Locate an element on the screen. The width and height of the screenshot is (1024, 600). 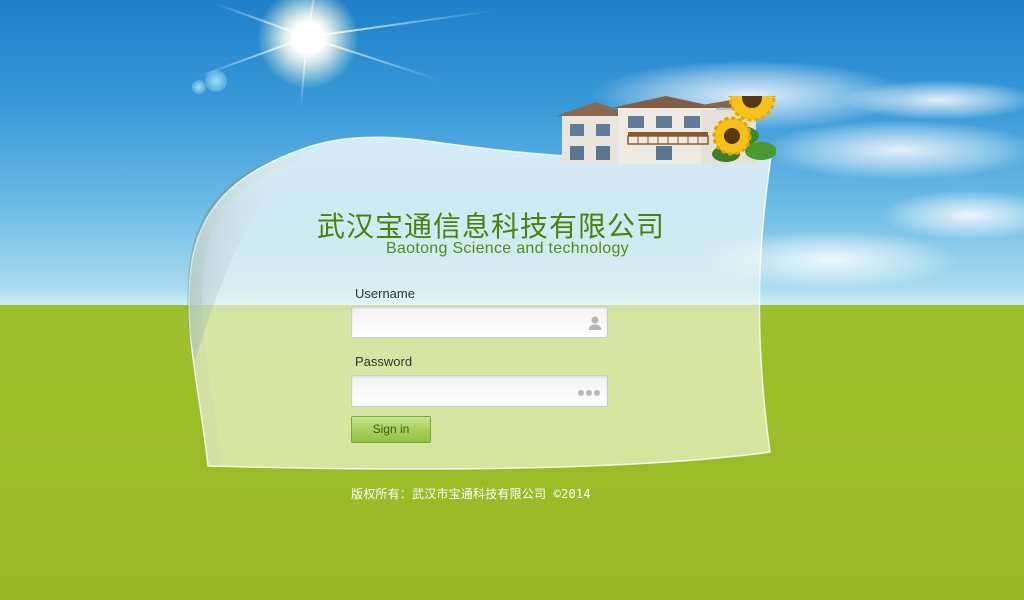
user-icon is located at coordinates (595, 323).